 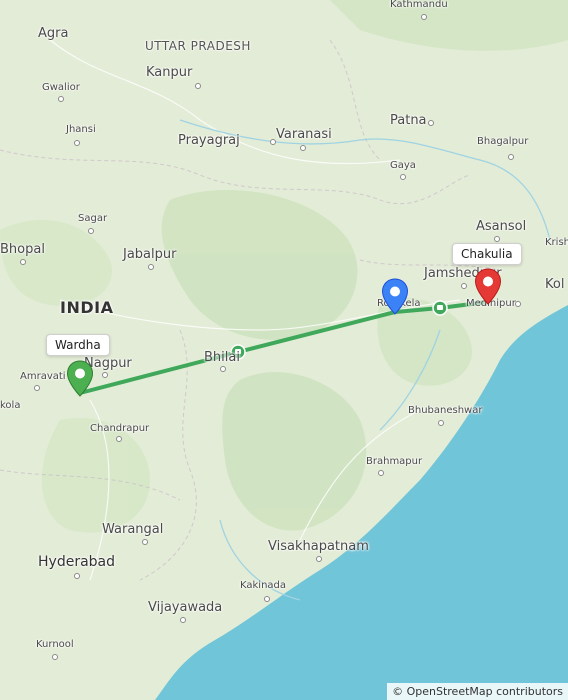 I want to click on city-label-warangal: Warangal, so click(x=133, y=529).